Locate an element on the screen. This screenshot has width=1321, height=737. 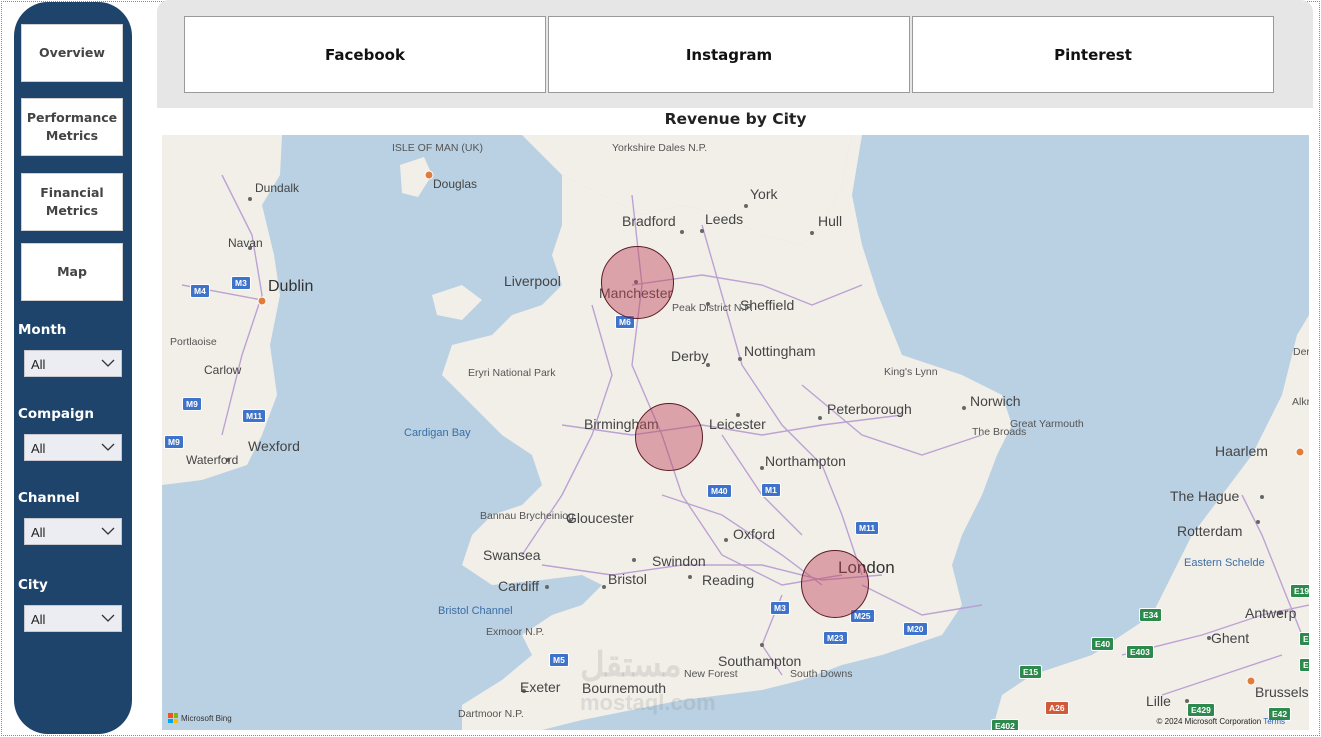
nav-overview-button: Overview is located at coordinates (72, 53).